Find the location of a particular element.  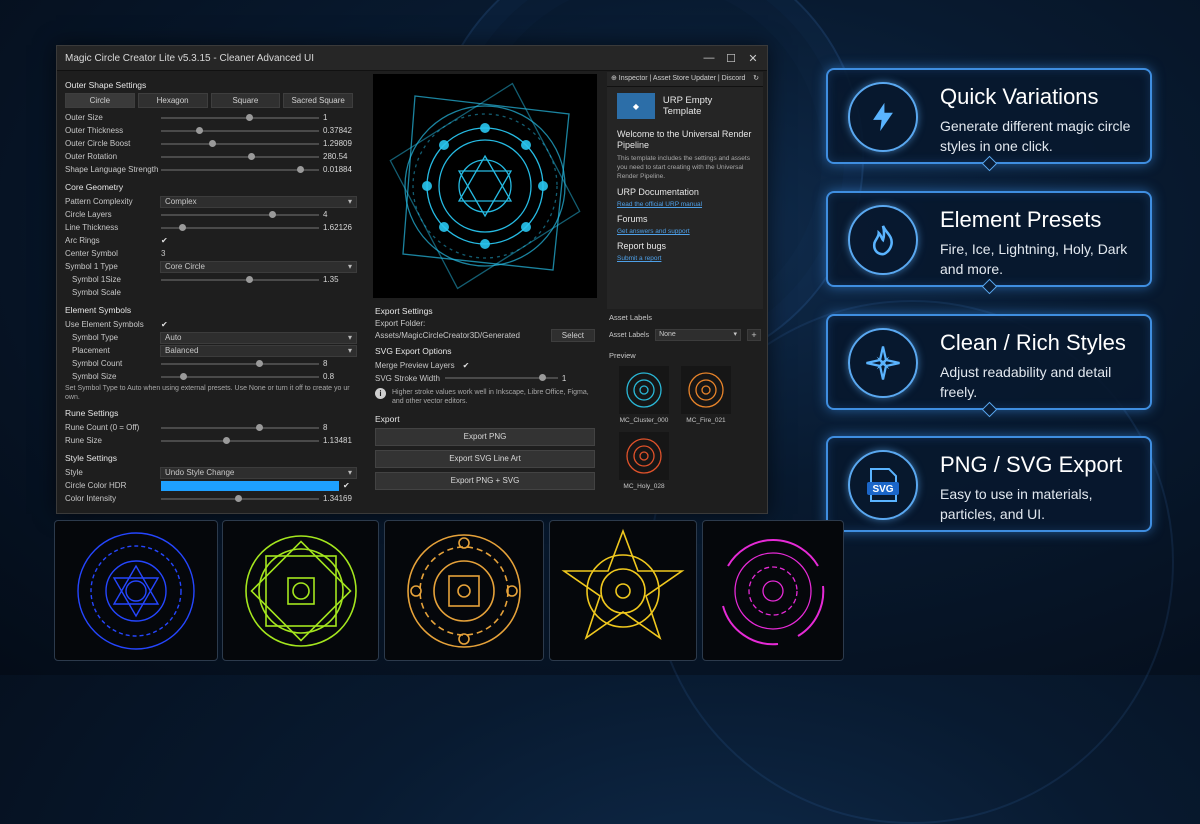

setting-value: 4 is located at coordinates (340, 214).